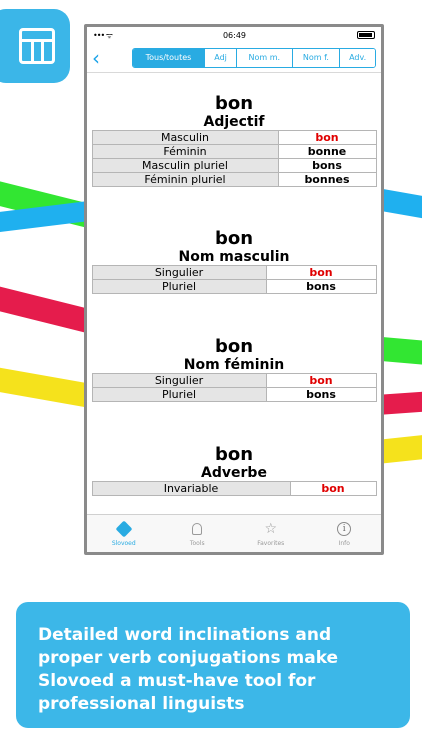 This screenshot has width=422, height=750. Describe the element at coordinates (185, 137) in the screenshot. I see `form-label: Masculin` at that location.